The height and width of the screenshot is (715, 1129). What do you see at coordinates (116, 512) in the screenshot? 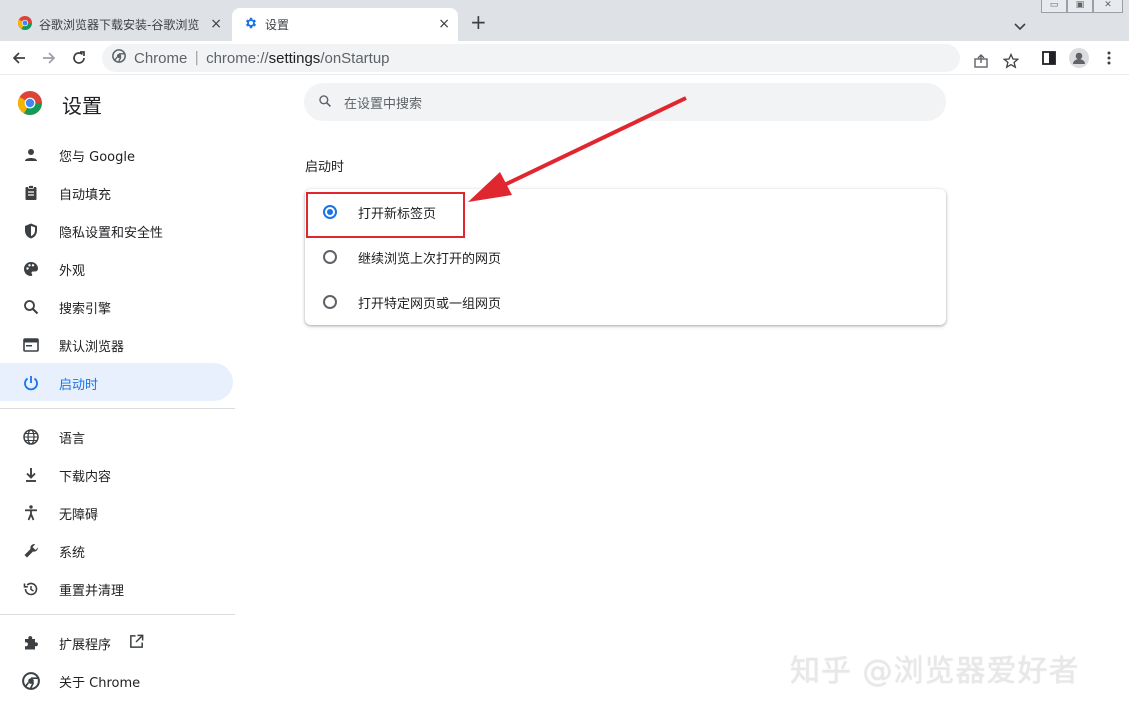
I see `sidebar-item-accessibility: 无障碍` at bounding box center [116, 512].